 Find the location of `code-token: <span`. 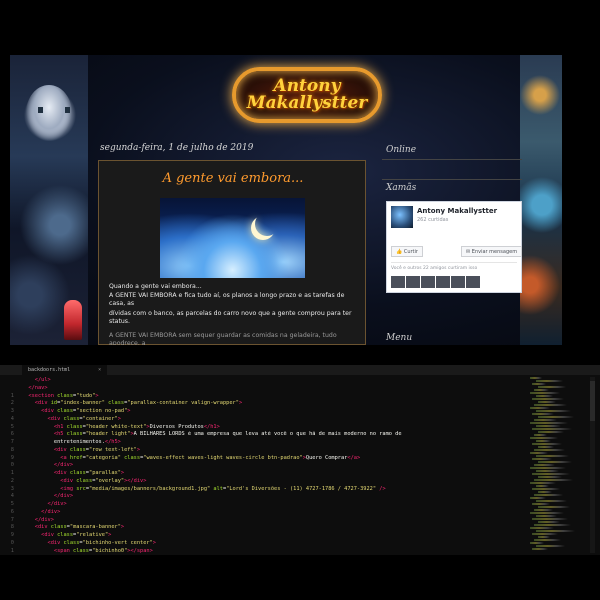

code-token: <span is located at coordinates (63, 550).